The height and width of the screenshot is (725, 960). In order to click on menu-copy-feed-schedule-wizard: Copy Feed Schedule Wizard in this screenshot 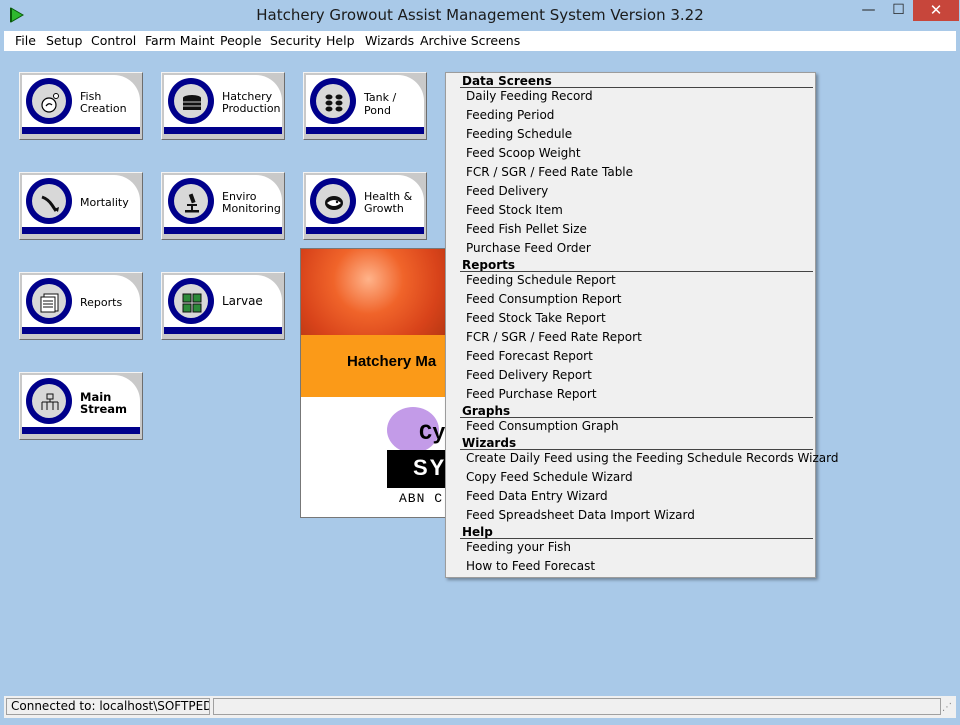, I will do `click(549, 477)`.